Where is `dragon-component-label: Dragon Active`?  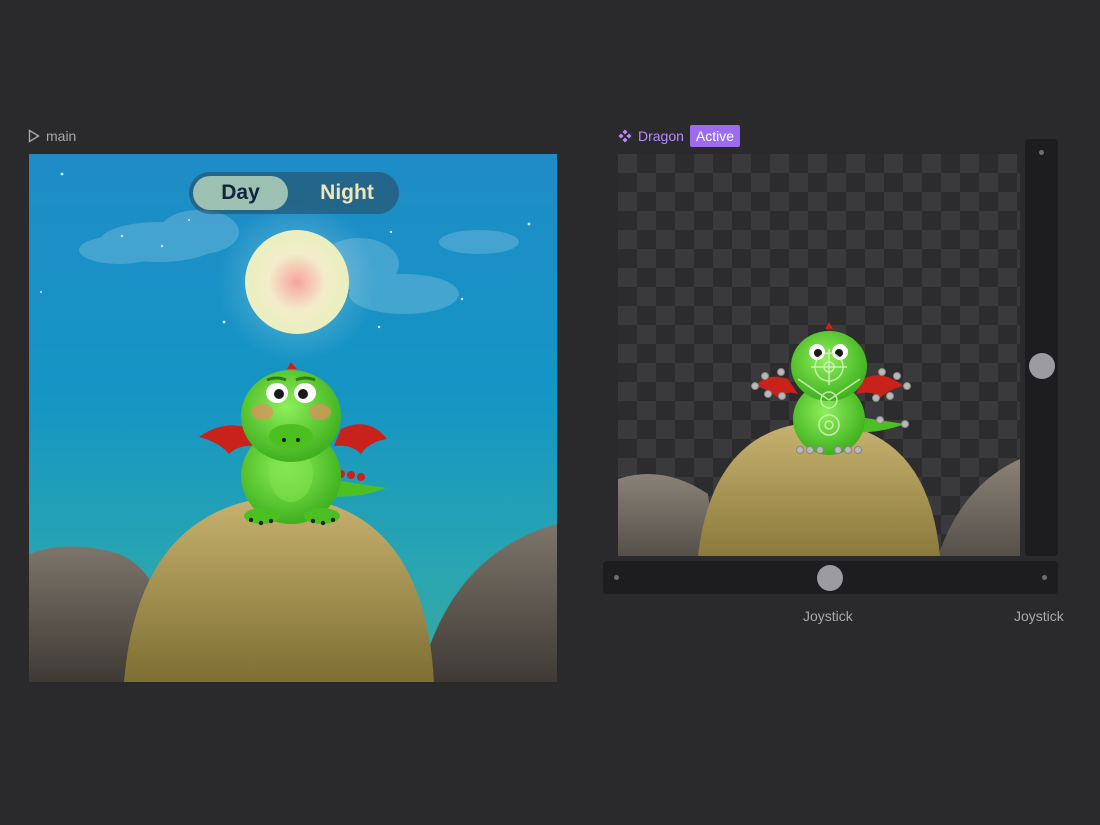 dragon-component-label: Dragon Active is located at coordinates (679, 136).